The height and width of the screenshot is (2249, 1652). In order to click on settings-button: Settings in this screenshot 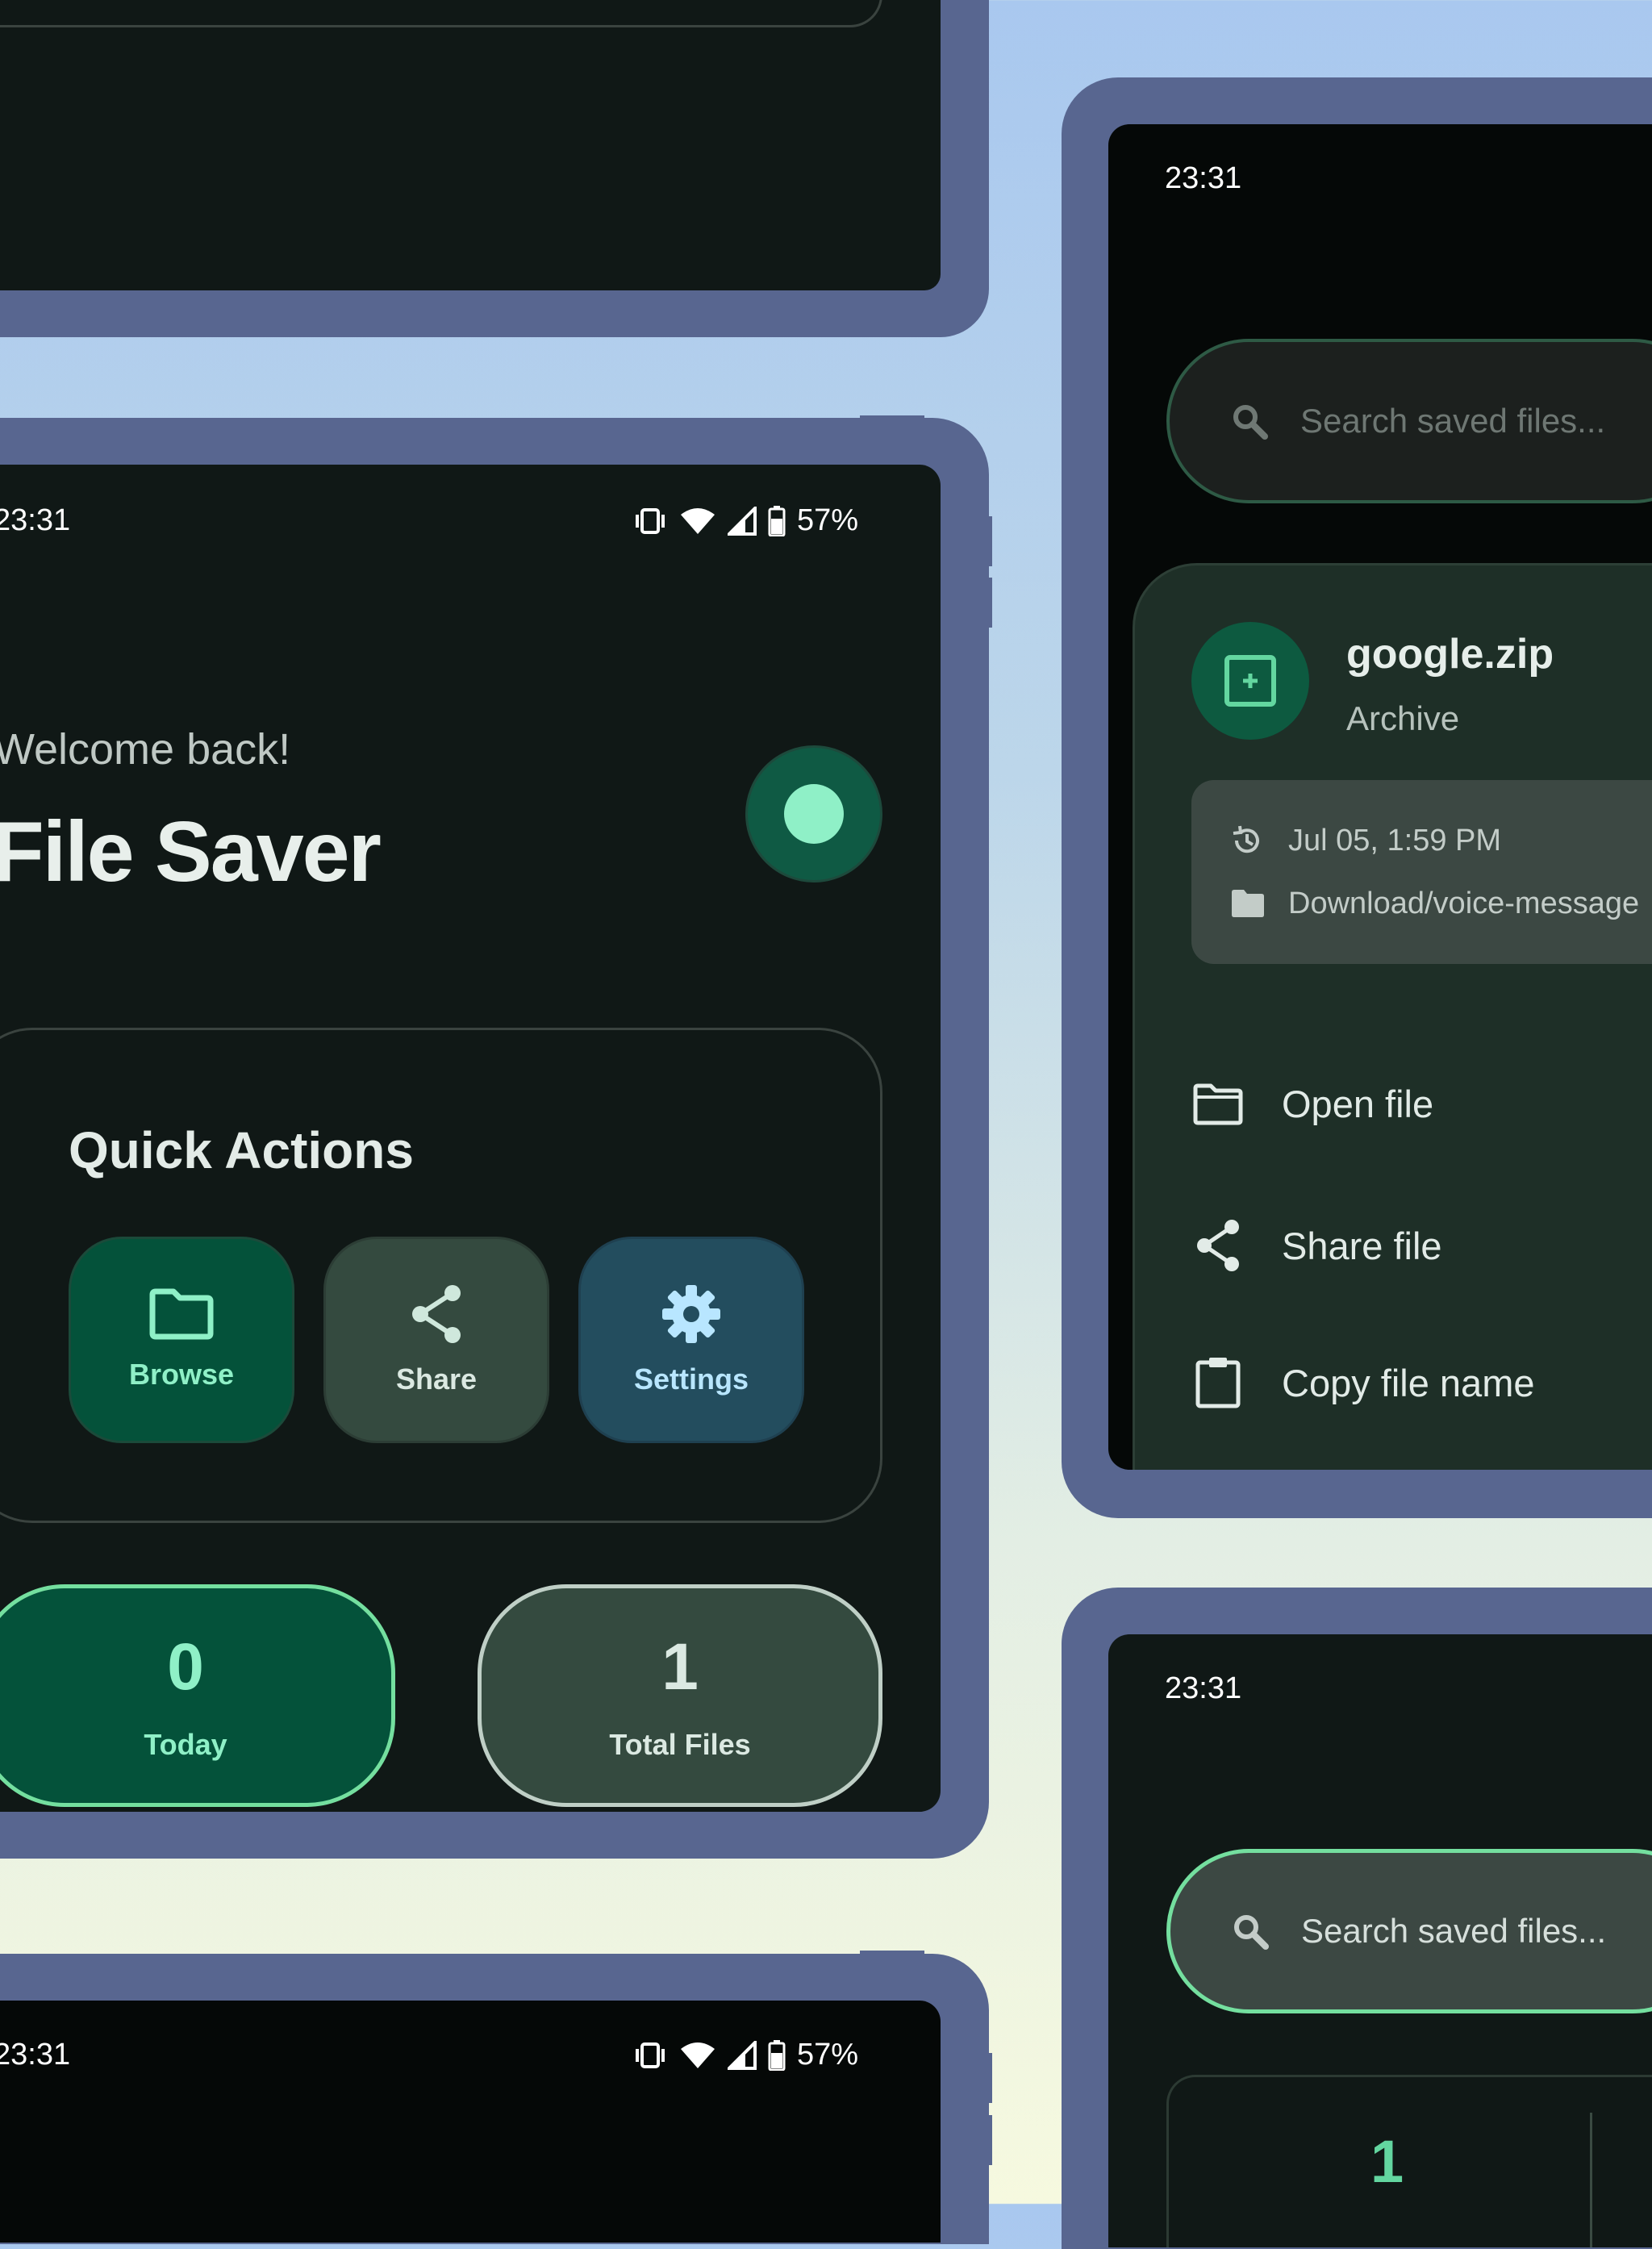, I will do `click(691, 1340)`.